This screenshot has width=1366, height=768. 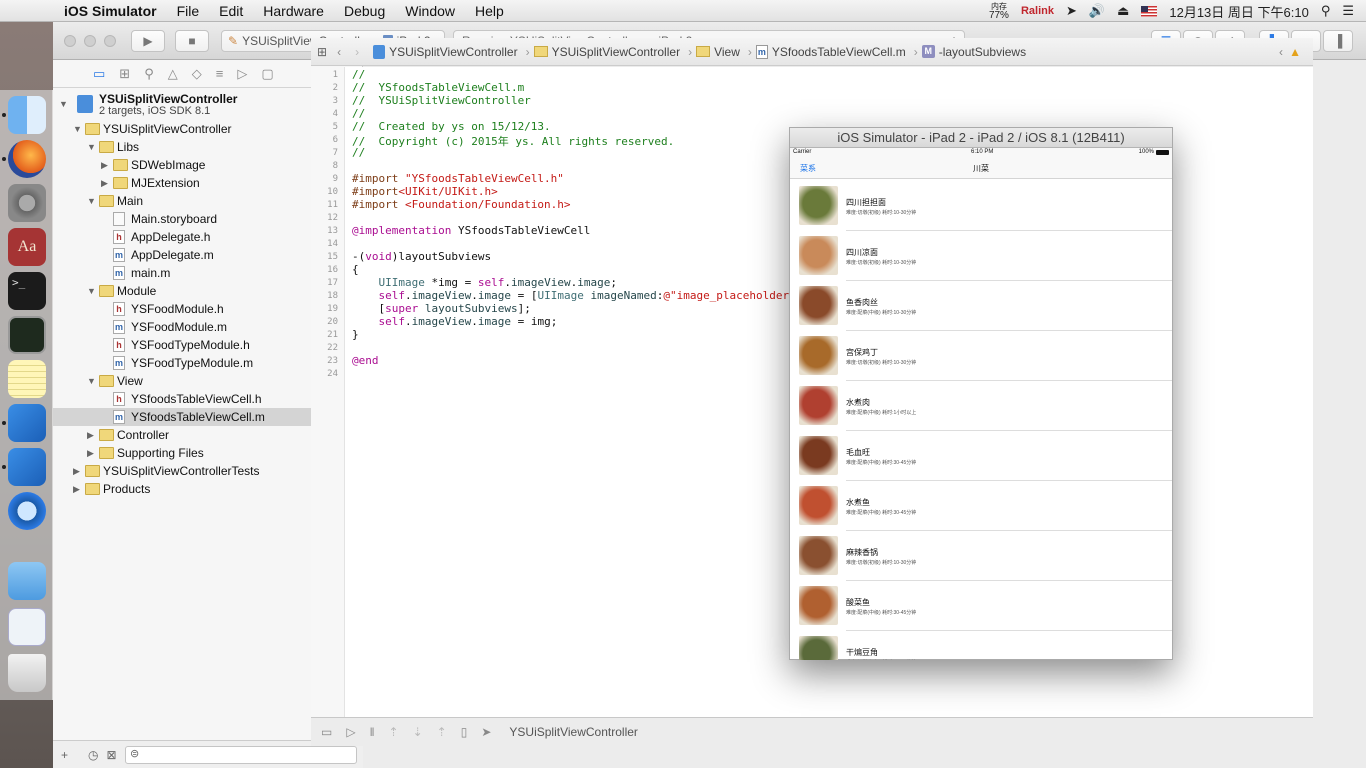 What do you see at coordinates (430, 11) in the screenshot?
I see `menu-window: Window` at bounding box center [430, 11].